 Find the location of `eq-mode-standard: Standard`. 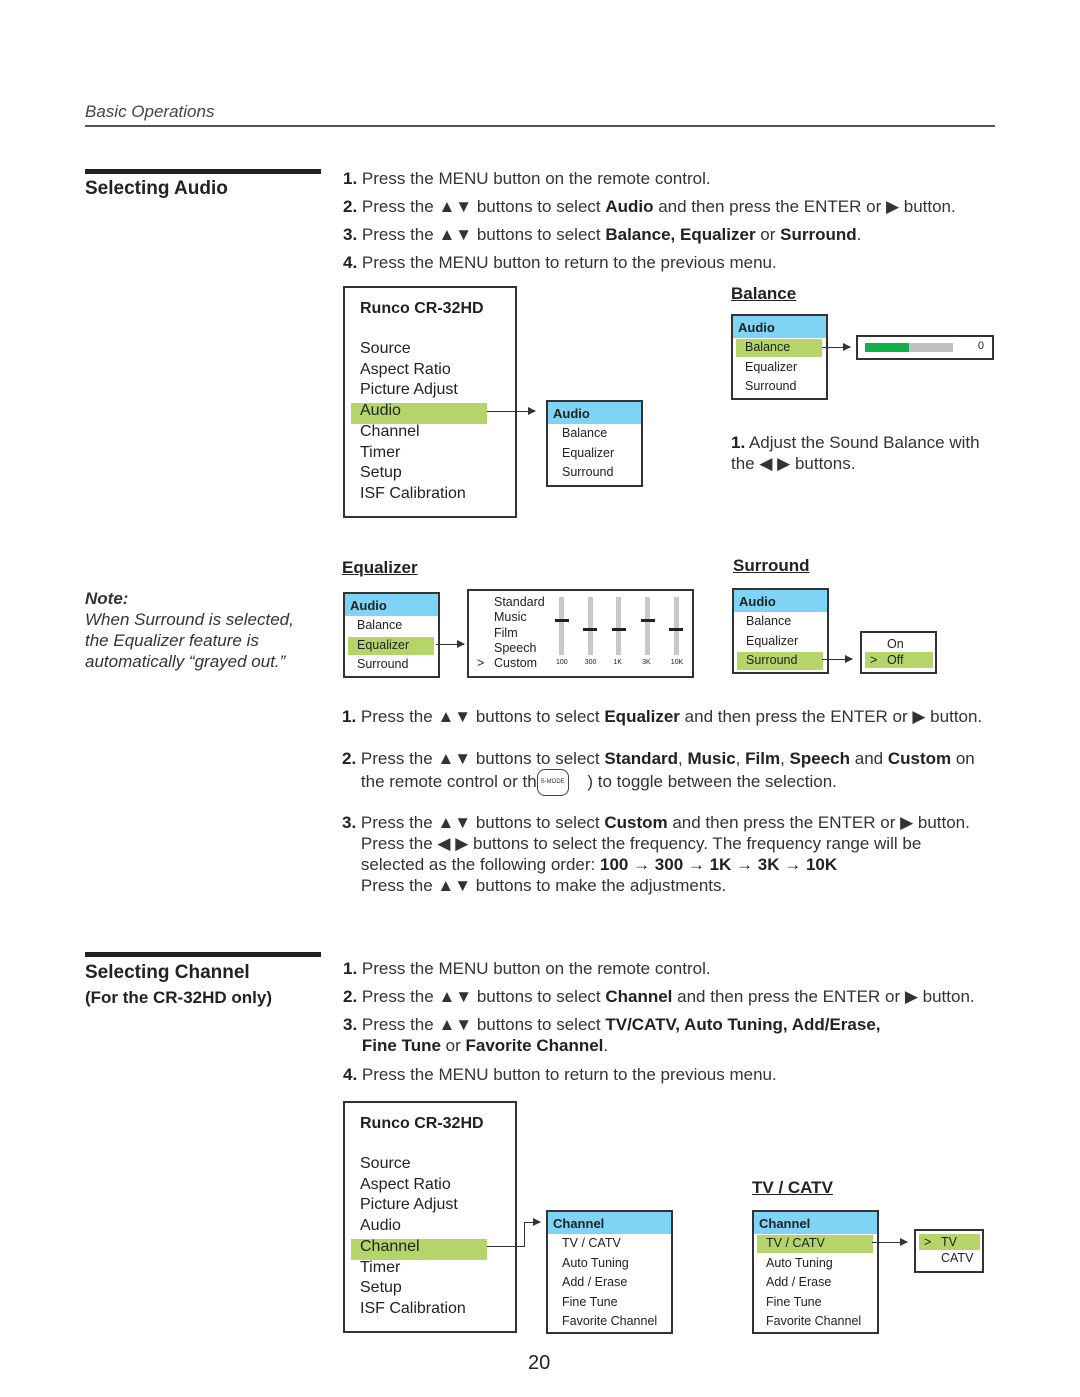

eq-mode-standard: Standard is located at coordinates (519, 602).